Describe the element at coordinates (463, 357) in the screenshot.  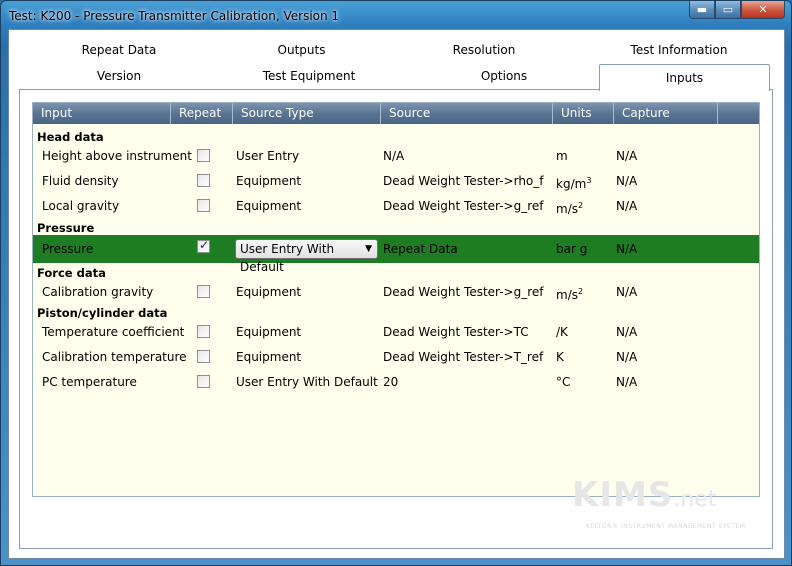
I see `source: Dead Weight Tester->T_ref` at that location.